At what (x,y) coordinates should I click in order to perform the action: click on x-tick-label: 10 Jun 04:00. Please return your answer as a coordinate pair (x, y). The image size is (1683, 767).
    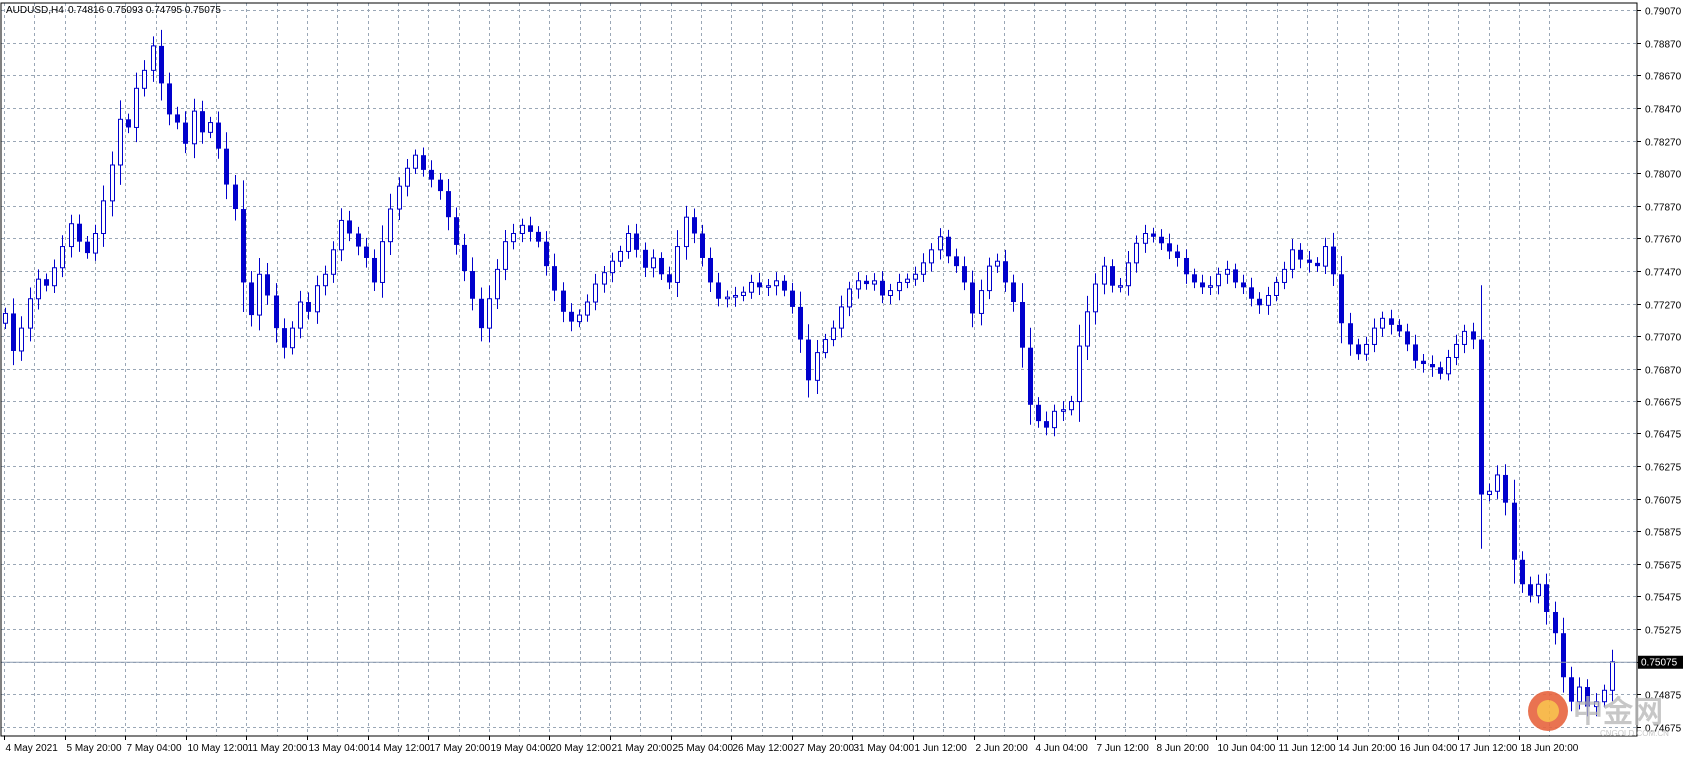
    Looking at the image, I should click on (1247, 748).